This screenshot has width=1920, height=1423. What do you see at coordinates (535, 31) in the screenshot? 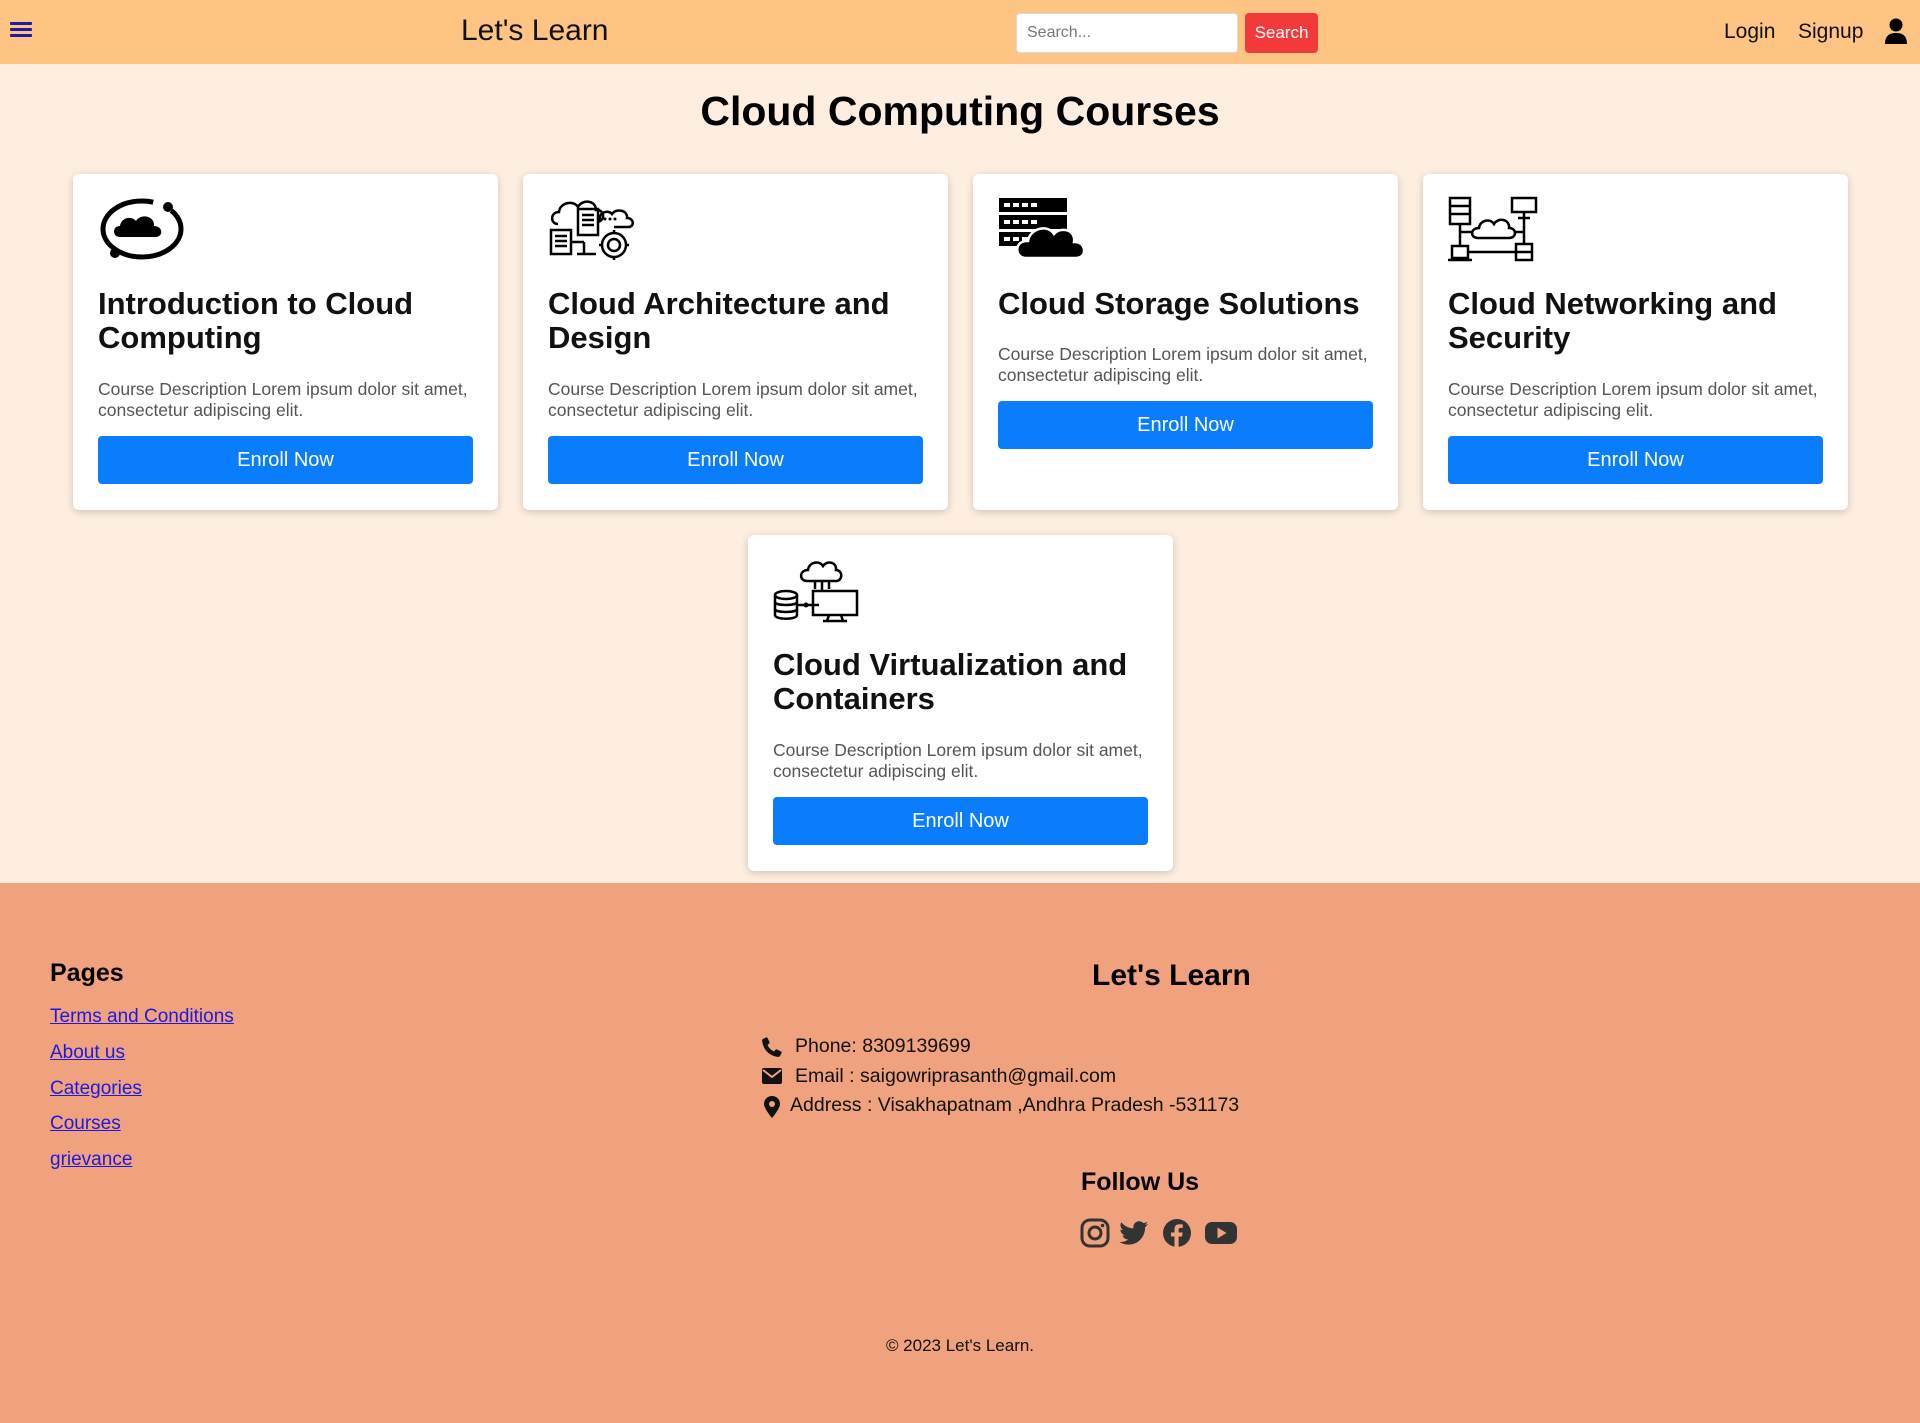
I see `brand-title: Let's Learn` at bounding box center [535, 31].